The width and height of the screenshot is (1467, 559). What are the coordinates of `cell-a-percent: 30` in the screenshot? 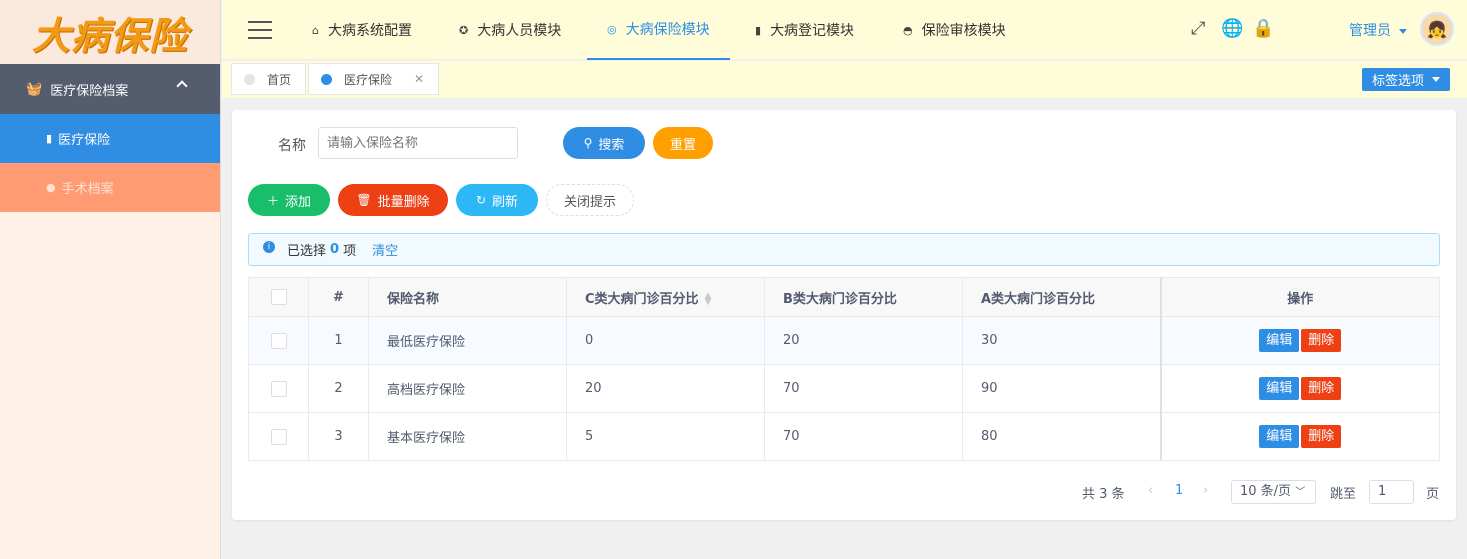 It's located at (1061, 340).